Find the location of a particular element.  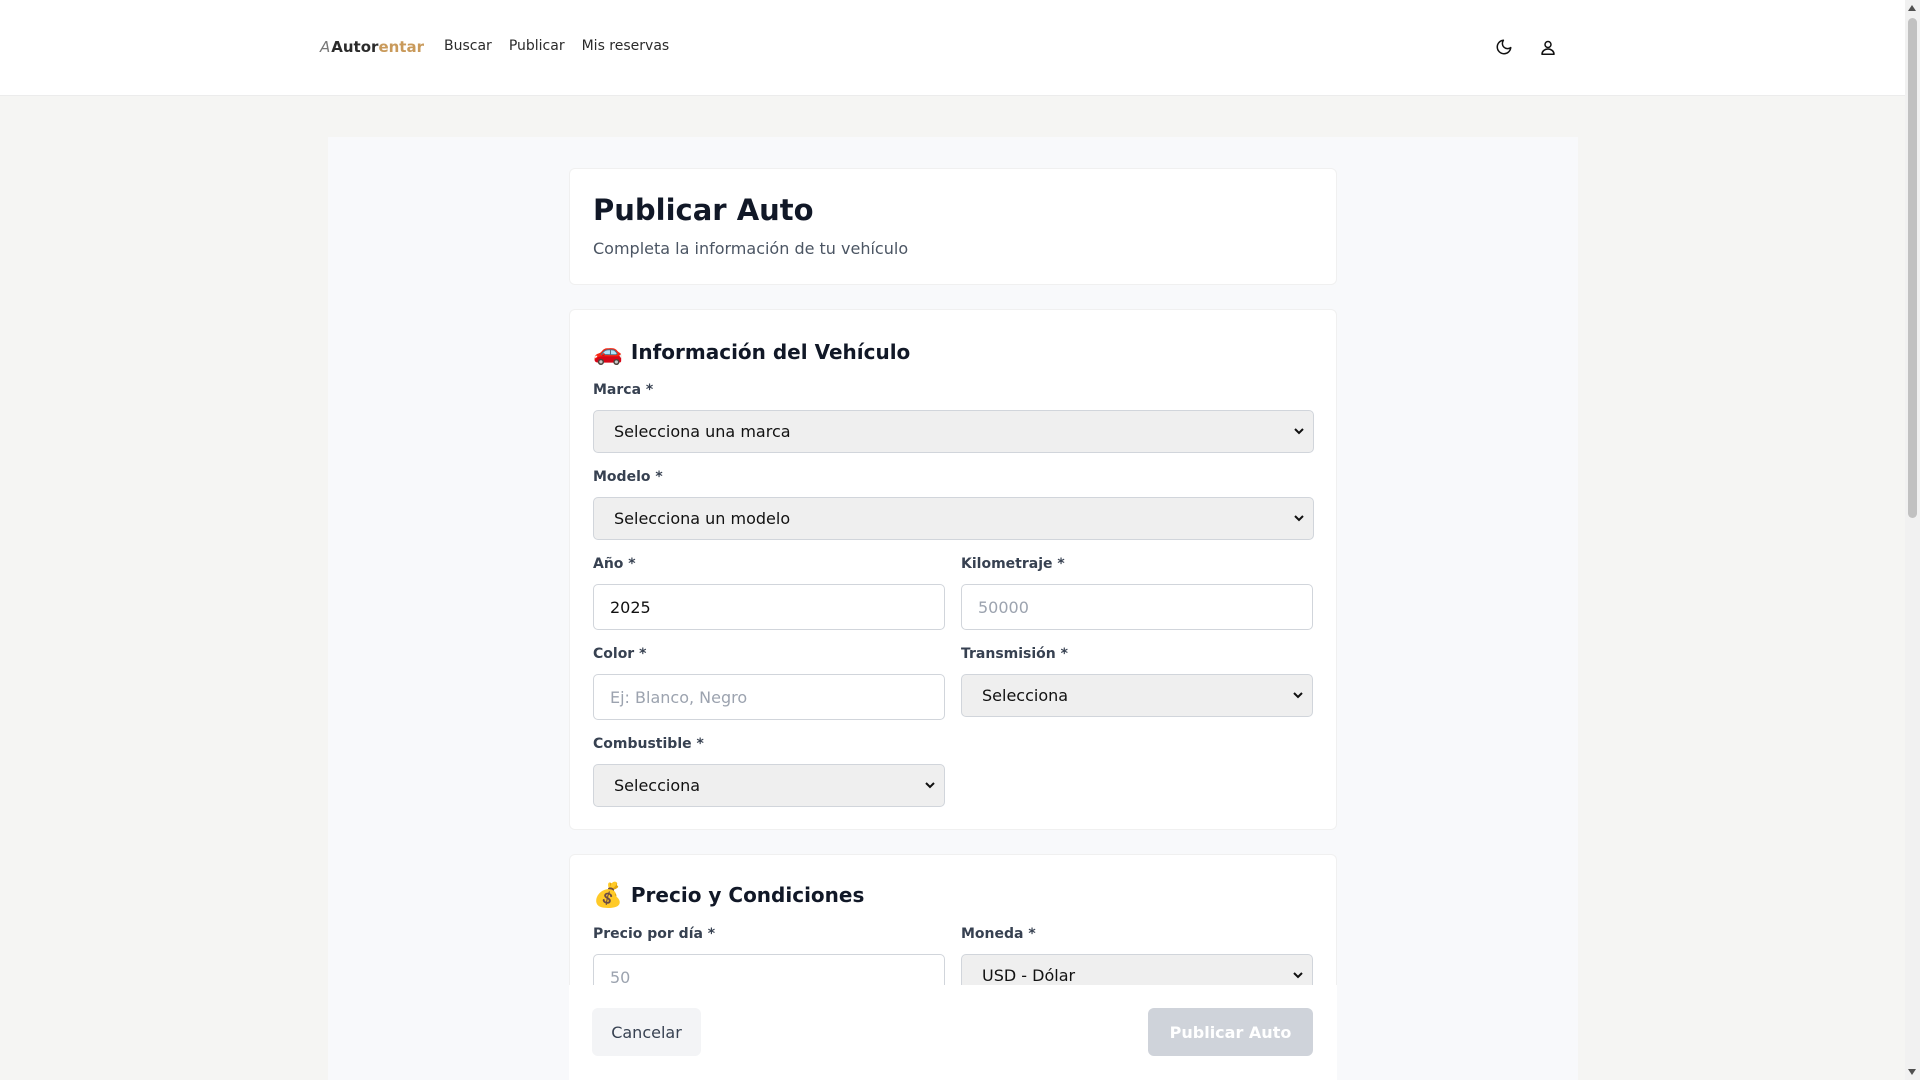

car-icon: 🚗 is located at coordinates (608, 352).